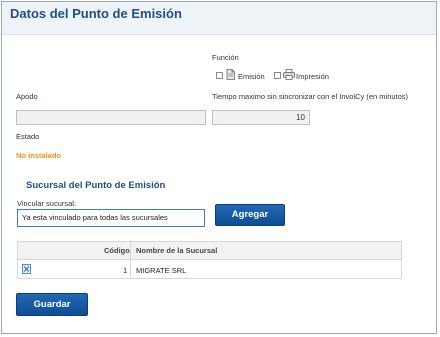  I want to click on impresion-checkbox, so click(277, 75).